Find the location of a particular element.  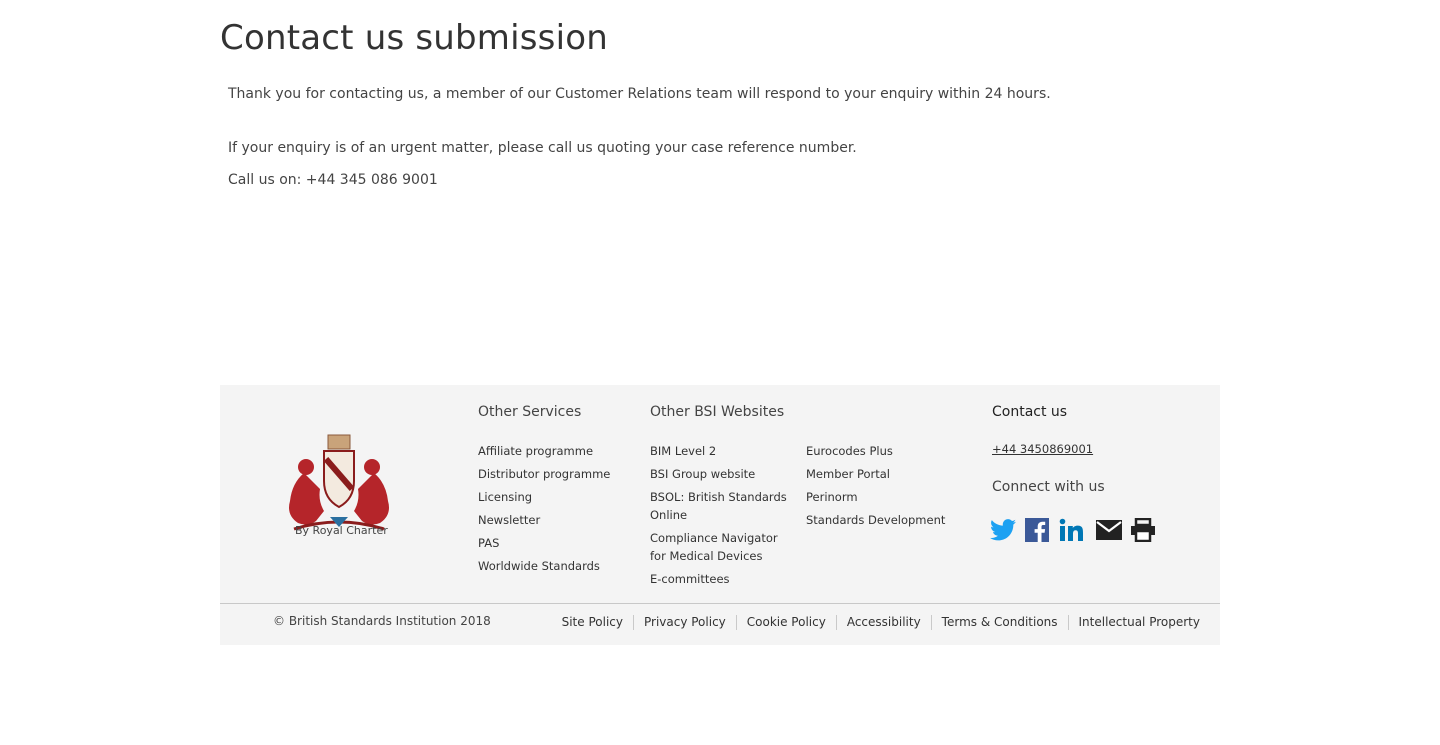

call-us-text: Call us on: +44 345 086 9001 is located at coordinates (333, 180).